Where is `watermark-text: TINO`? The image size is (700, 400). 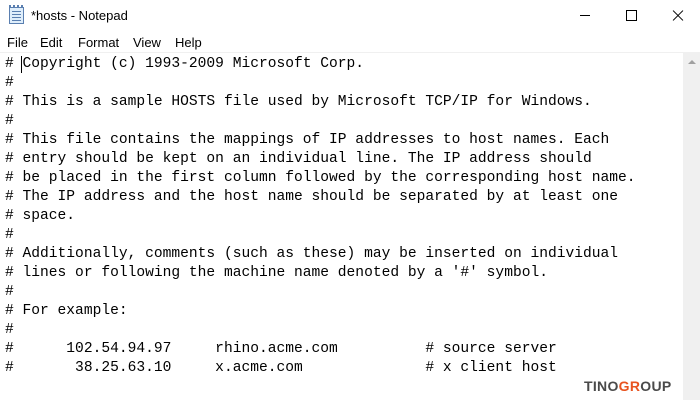
watermark-text: TINO is located at coordinates (601, 386).